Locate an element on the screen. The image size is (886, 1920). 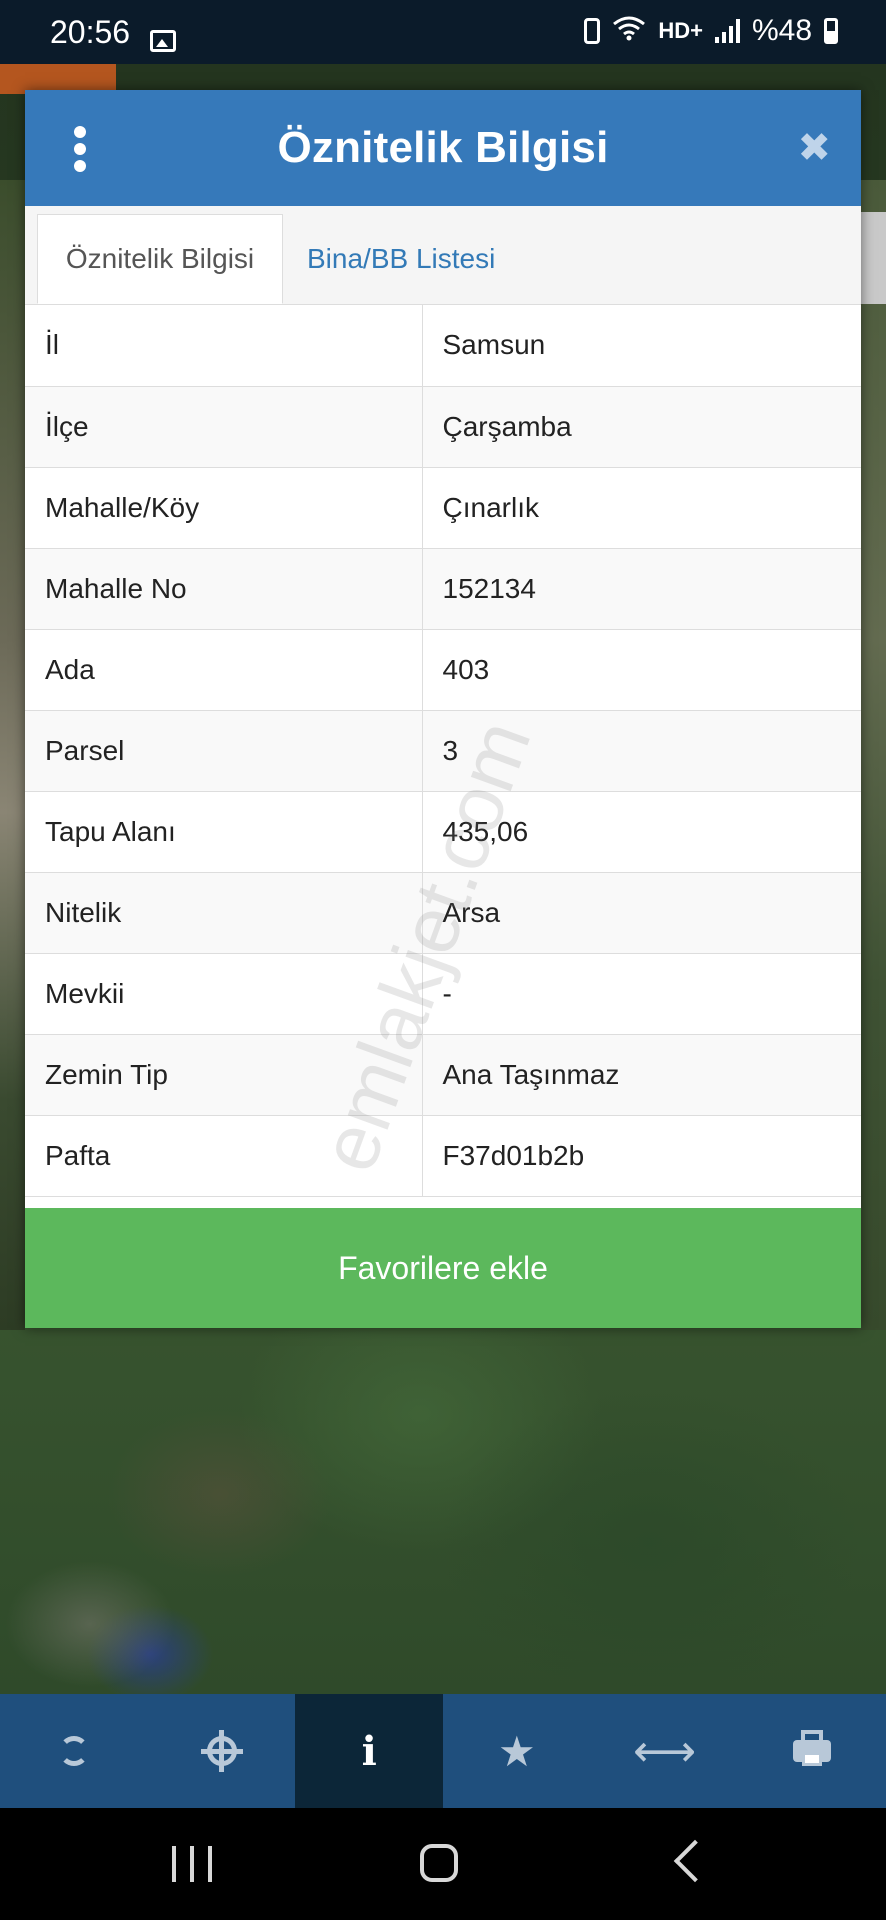
more-vertical-icon is located at coordinates (80, 149).